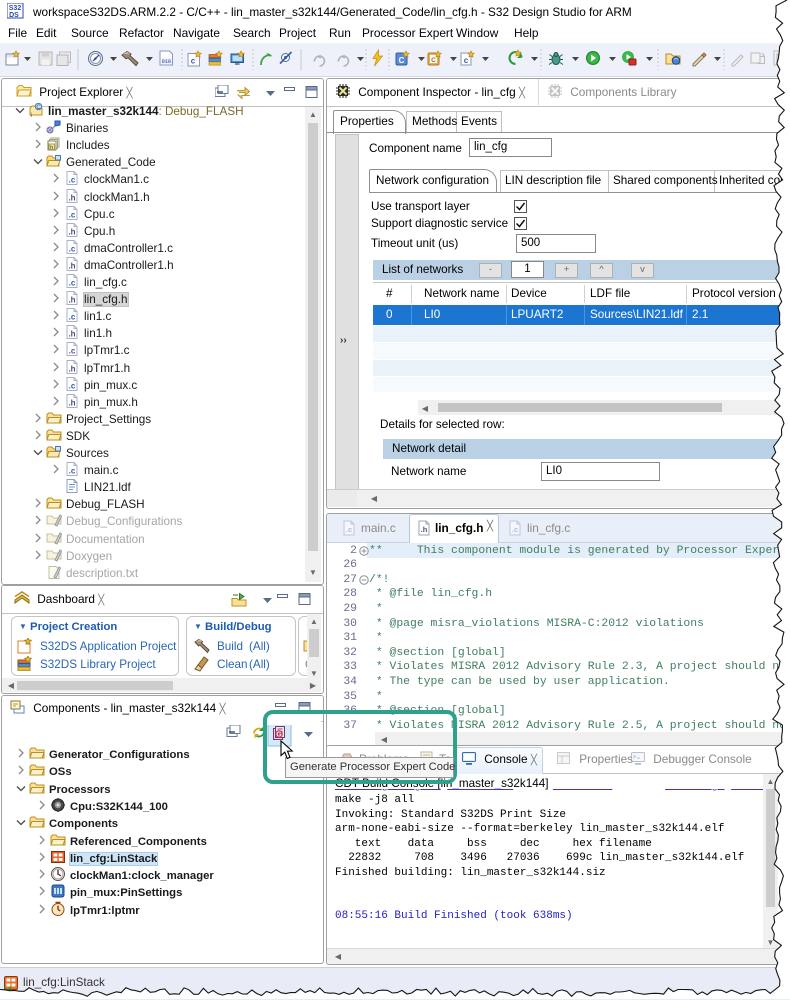 Image resolution: width=790 pixels, height=1000 pixels. Describe the element at coordinates (31, 115) in the screenshot. I see `svg-text: i` at that location.